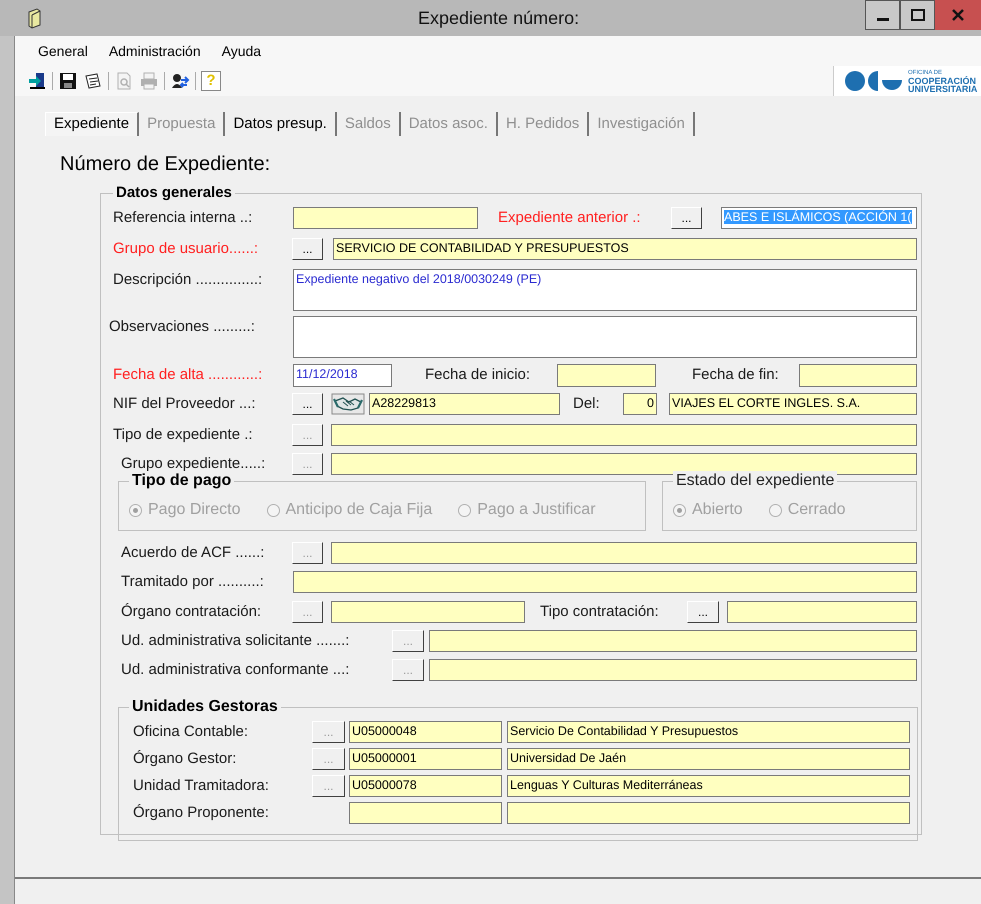  I want to click on field-label: Oficina Contable:, so click(191, 732).